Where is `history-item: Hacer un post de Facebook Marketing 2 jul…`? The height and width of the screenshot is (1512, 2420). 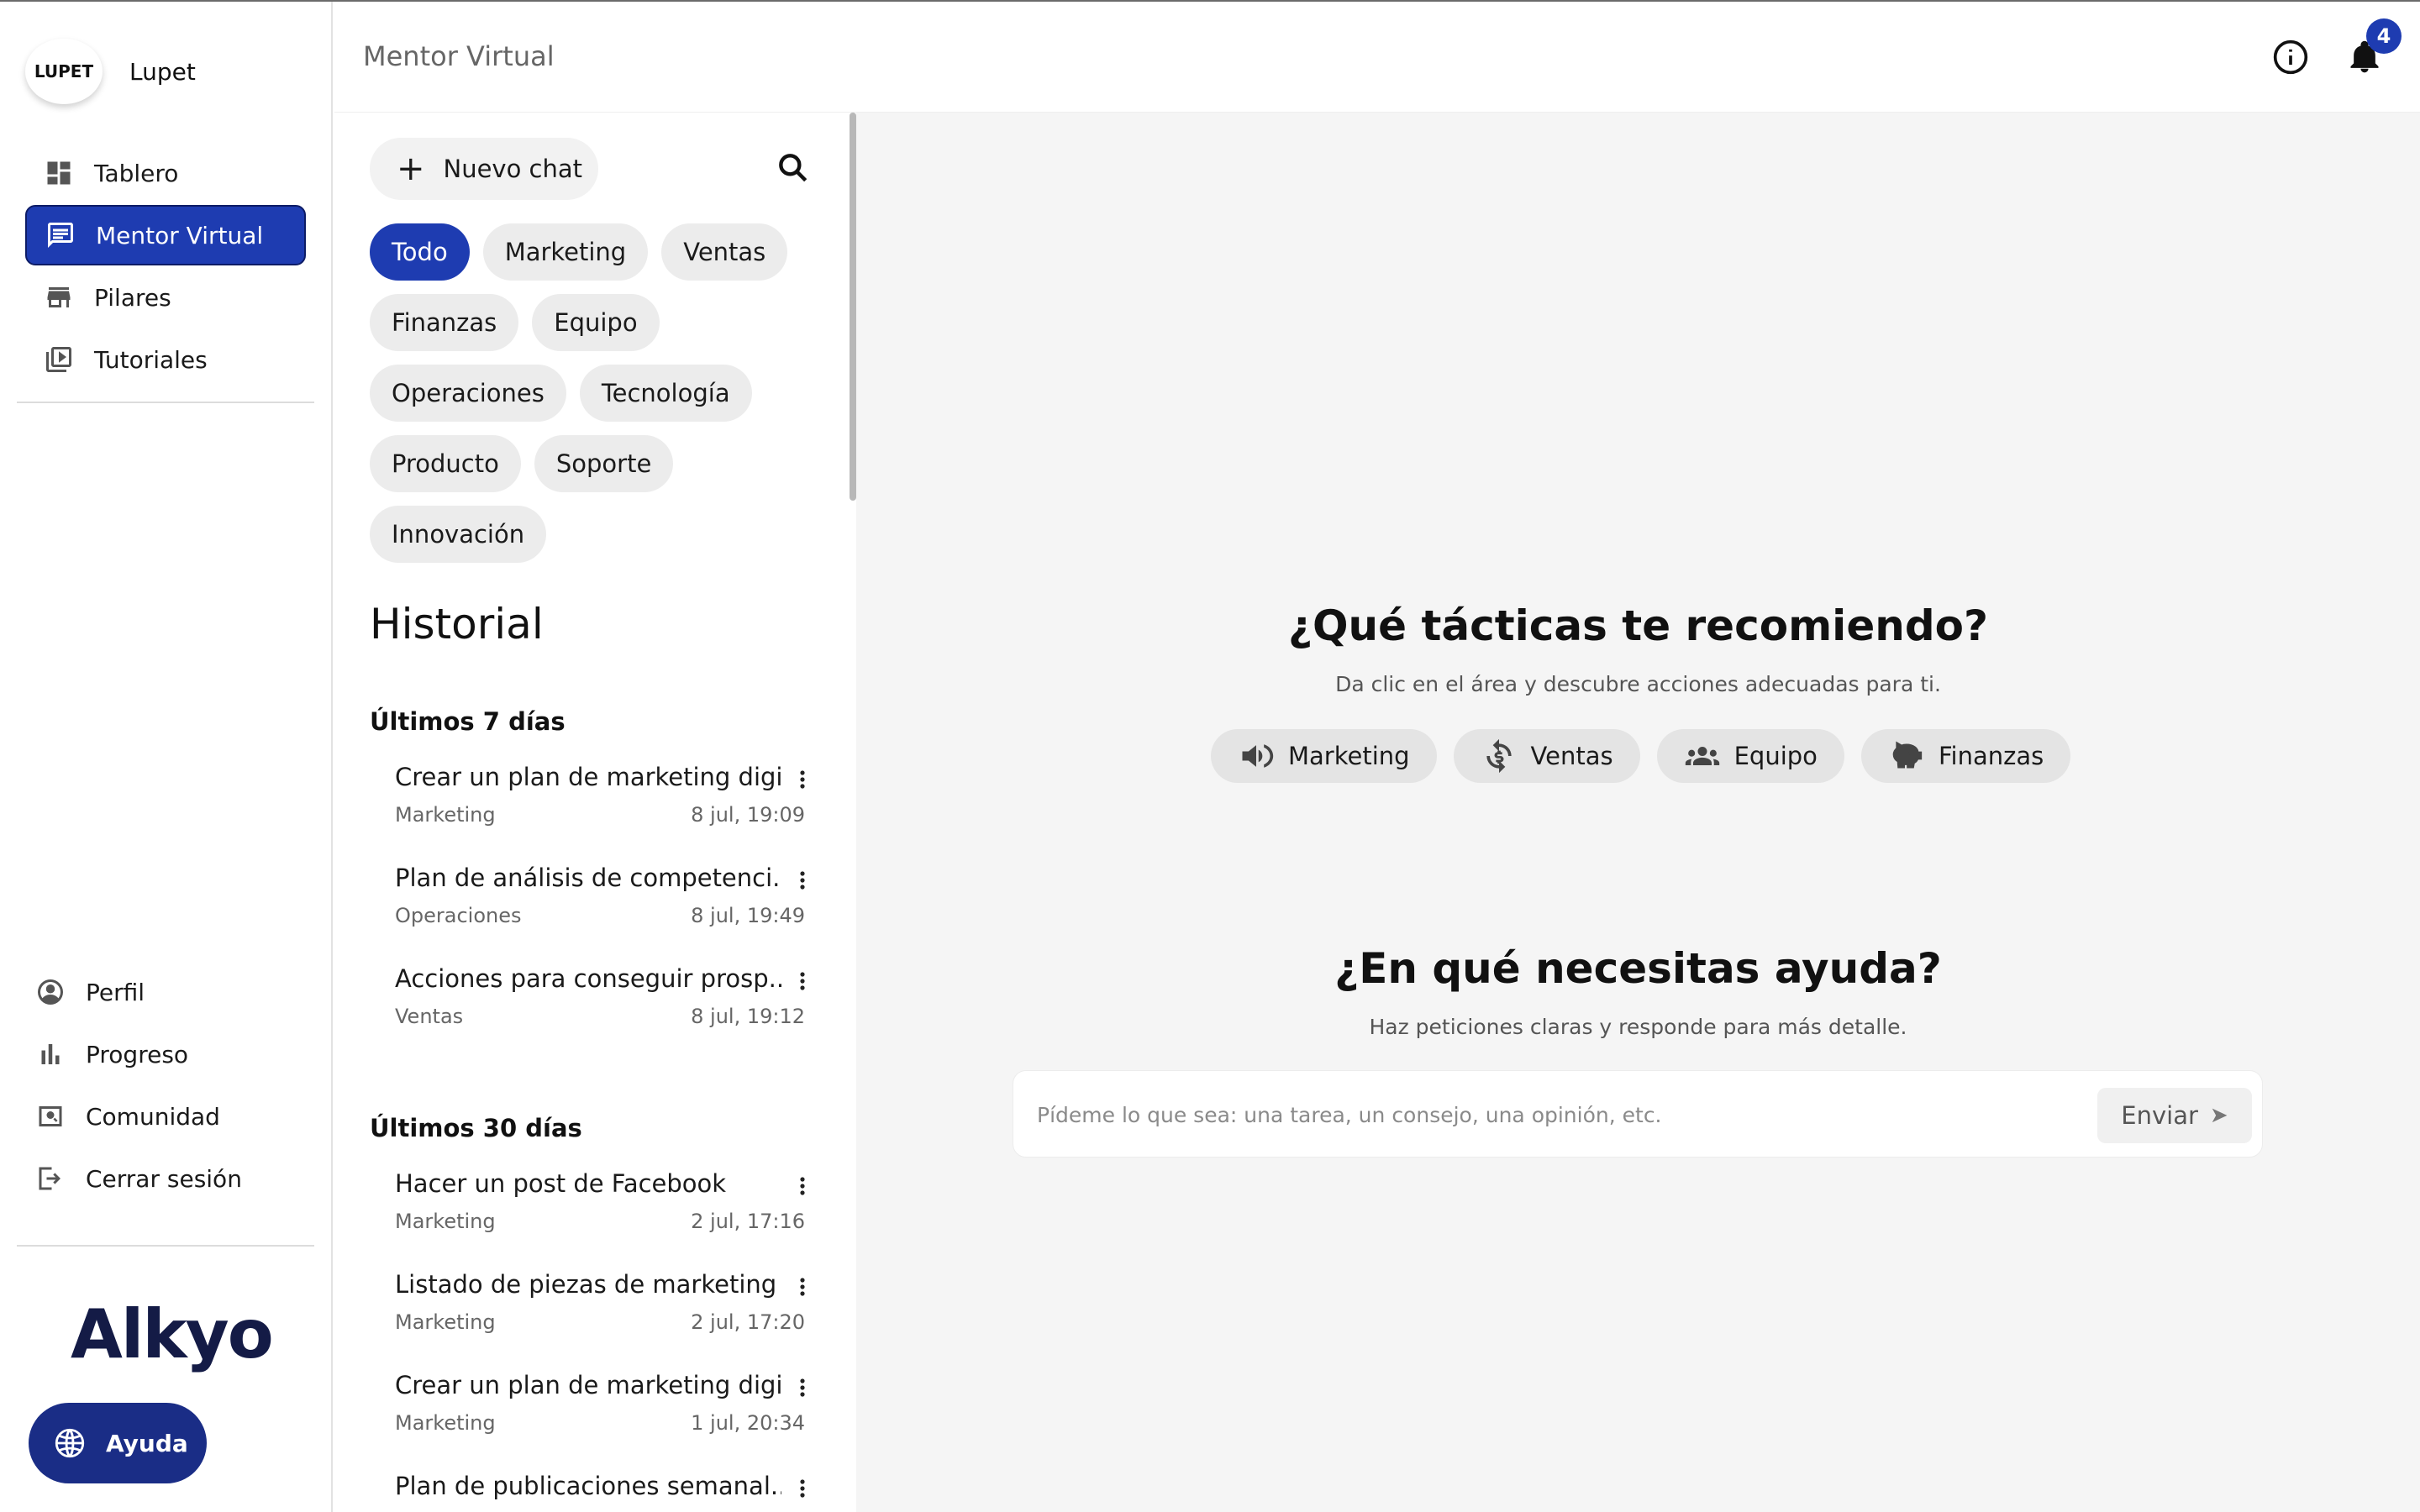 history-item: Hacer un post de Facebook Marketing 2 jul… is located at coordinates (588, 1214).